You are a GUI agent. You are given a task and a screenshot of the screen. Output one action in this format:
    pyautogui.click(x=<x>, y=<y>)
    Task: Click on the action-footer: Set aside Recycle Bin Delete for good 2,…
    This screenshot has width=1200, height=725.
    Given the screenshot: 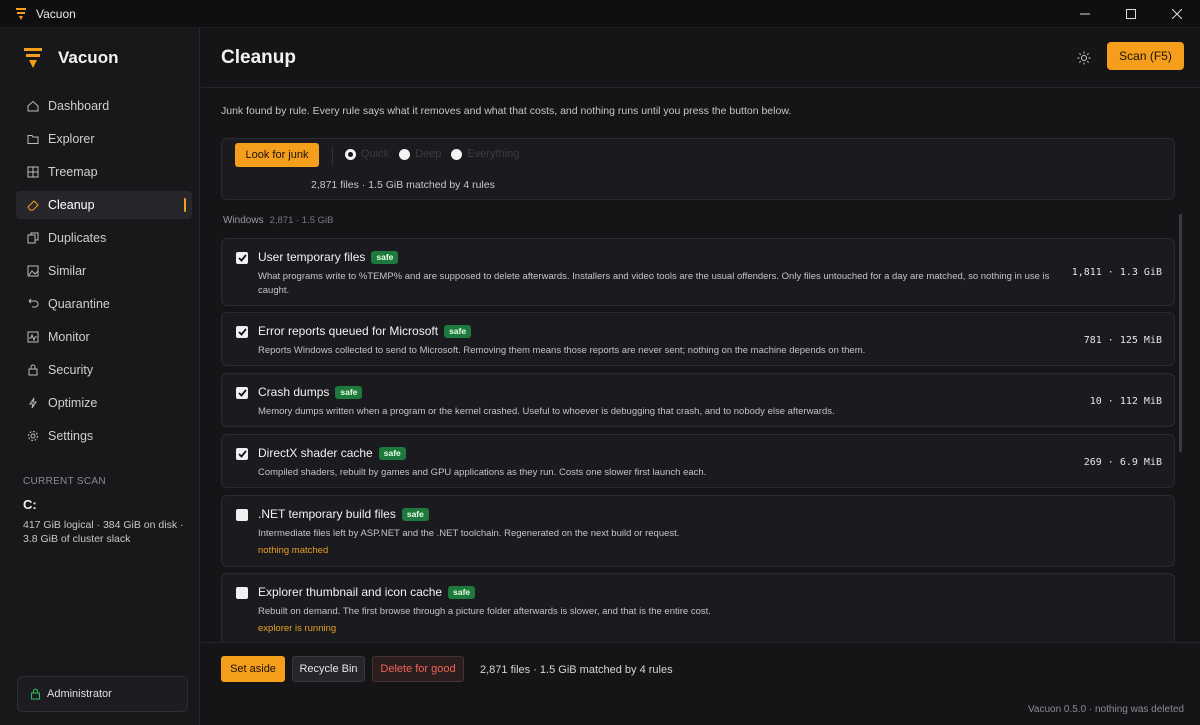 What is the action you would take?
    pyautogui.click(x=700, y=668)
    